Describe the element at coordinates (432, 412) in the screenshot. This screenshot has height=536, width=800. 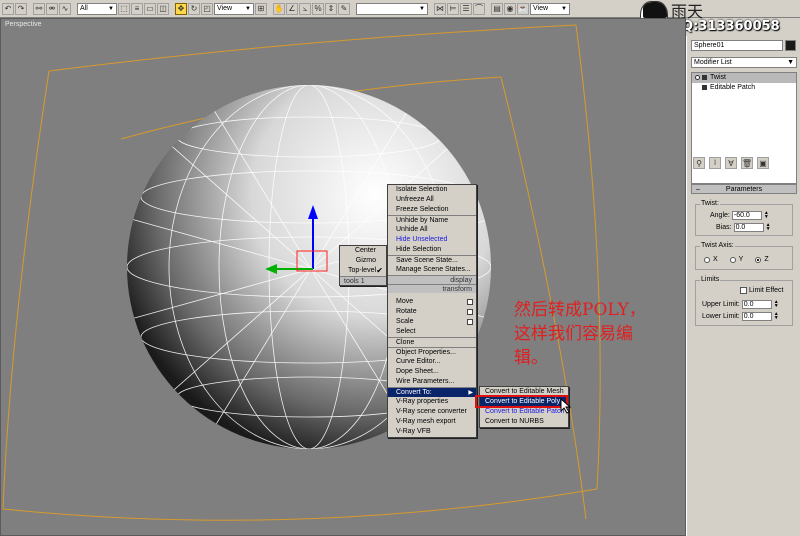
I see `menu-item-vray-scene-converter: V-Ray scene converter` at that location.